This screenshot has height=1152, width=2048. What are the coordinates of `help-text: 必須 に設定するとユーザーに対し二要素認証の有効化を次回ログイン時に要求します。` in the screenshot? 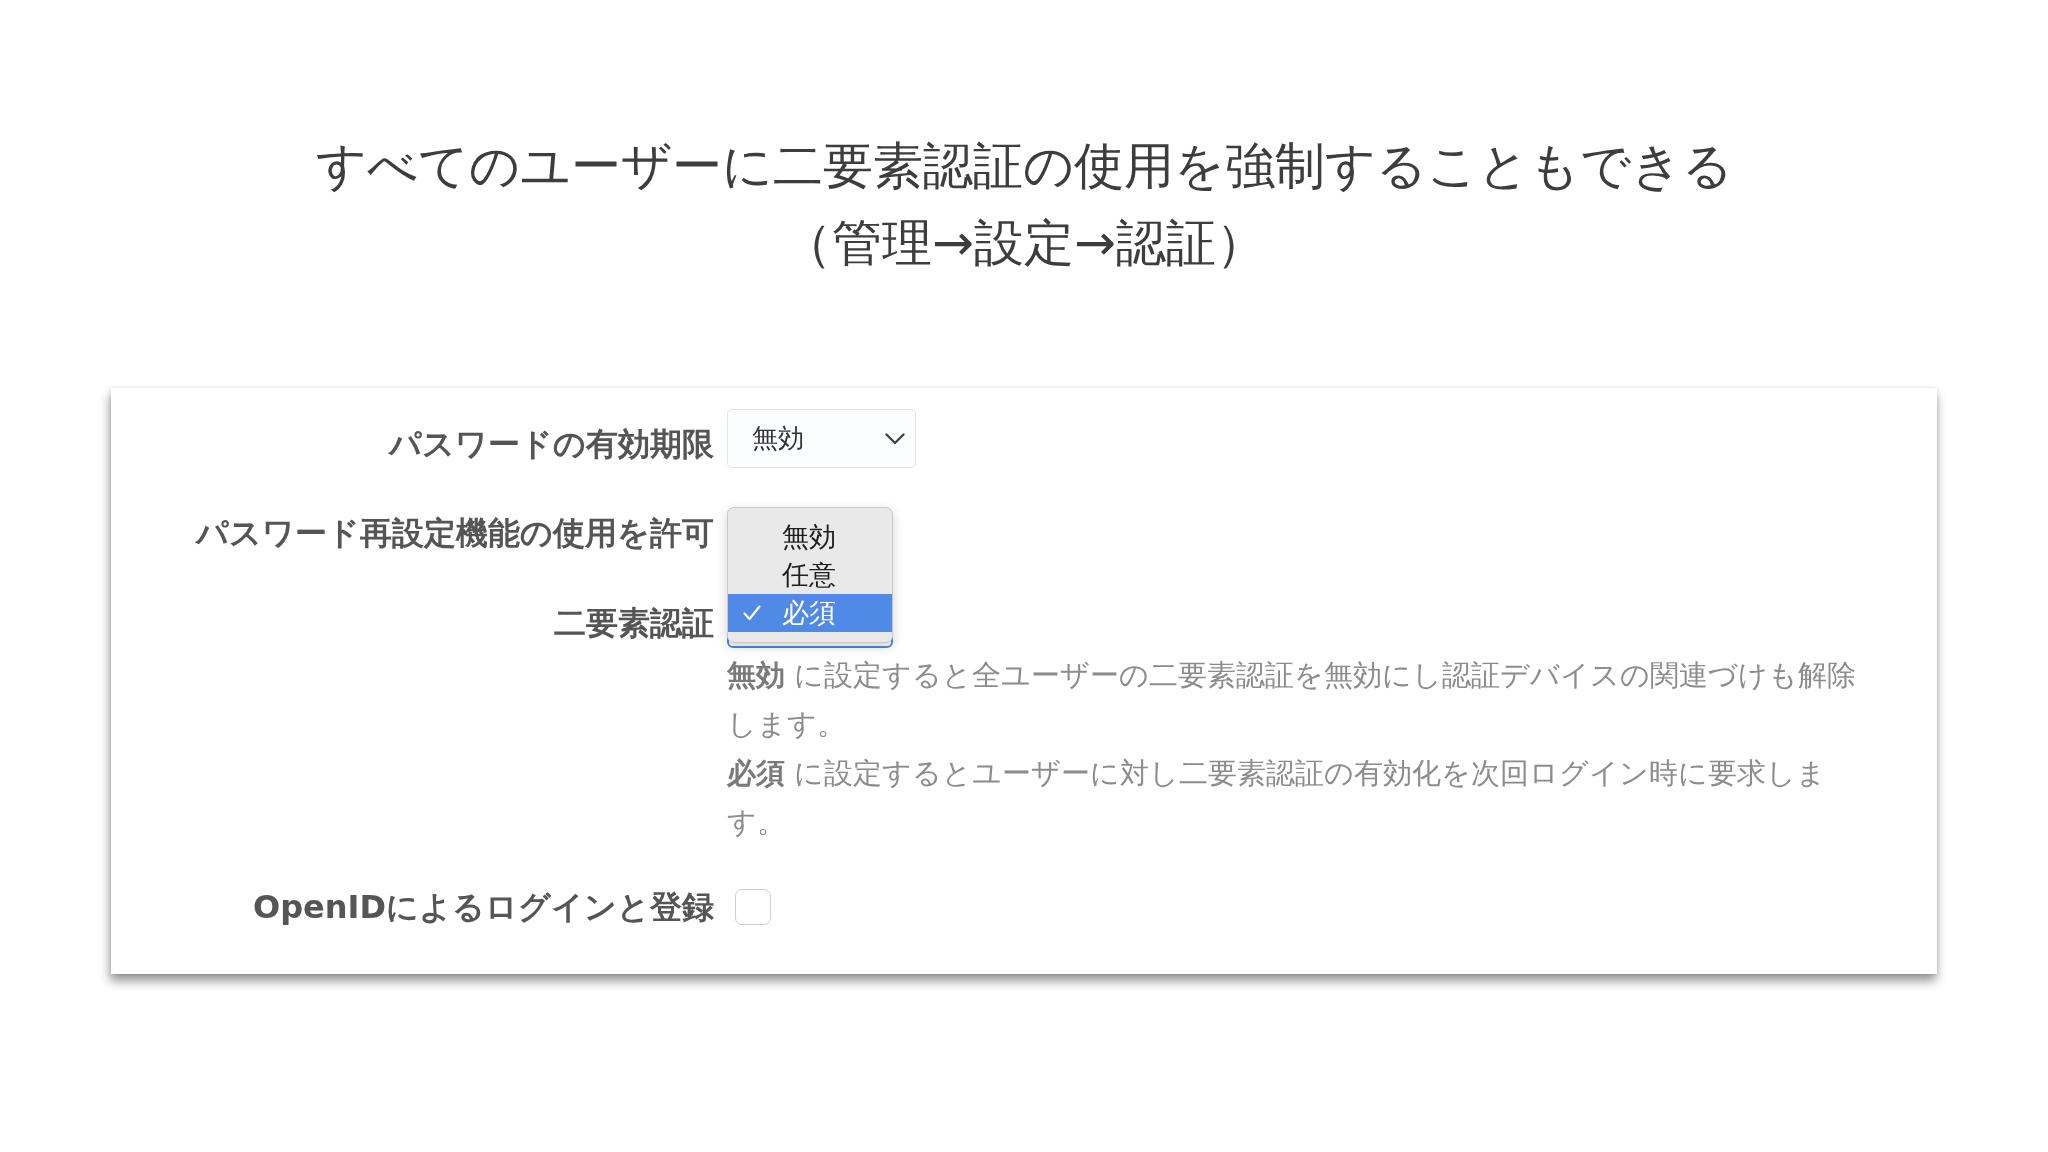 It's located at (1277, 798).